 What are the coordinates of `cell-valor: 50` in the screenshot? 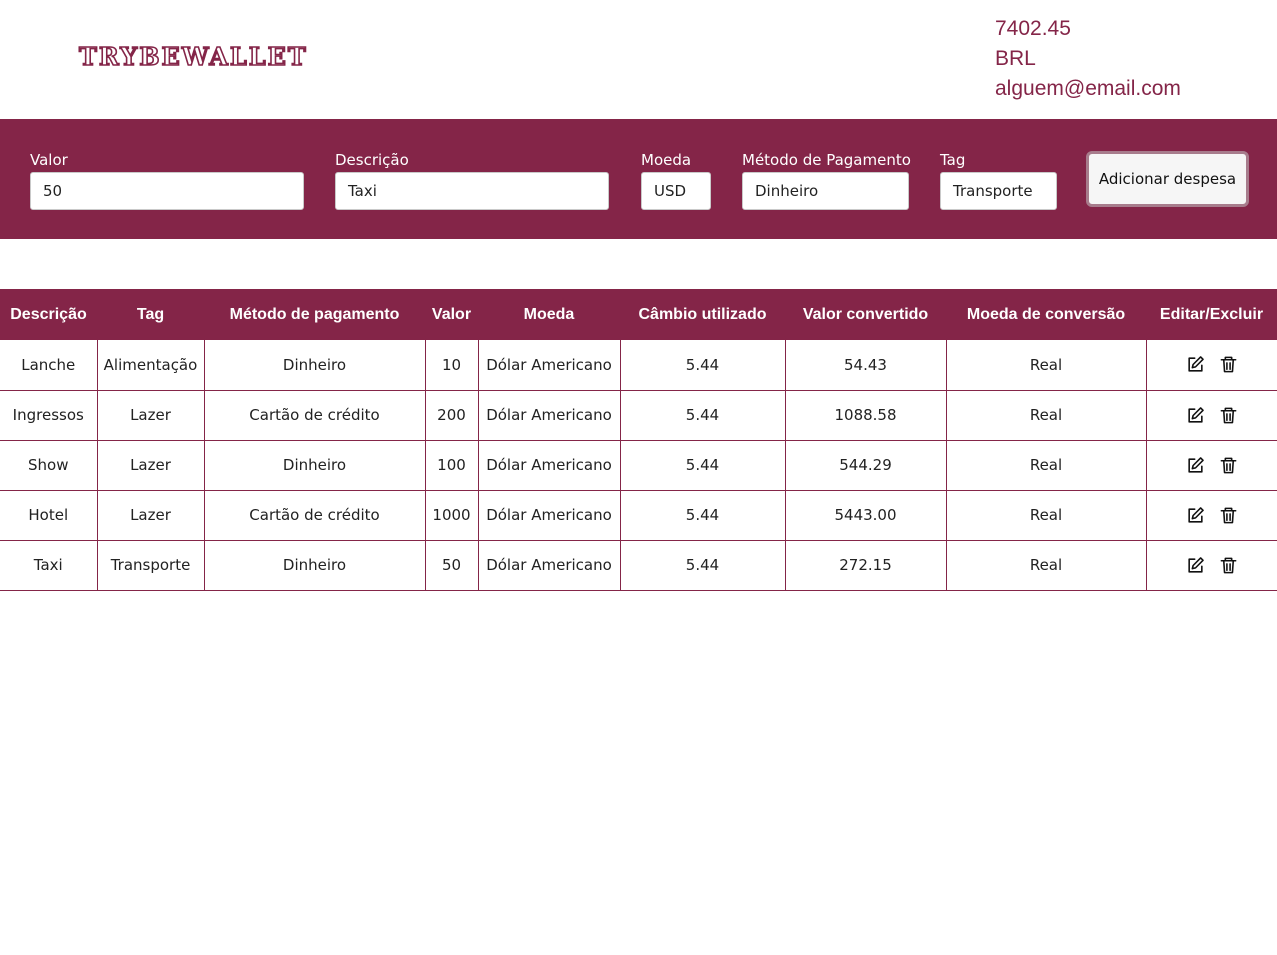 It's located at (452, 565).